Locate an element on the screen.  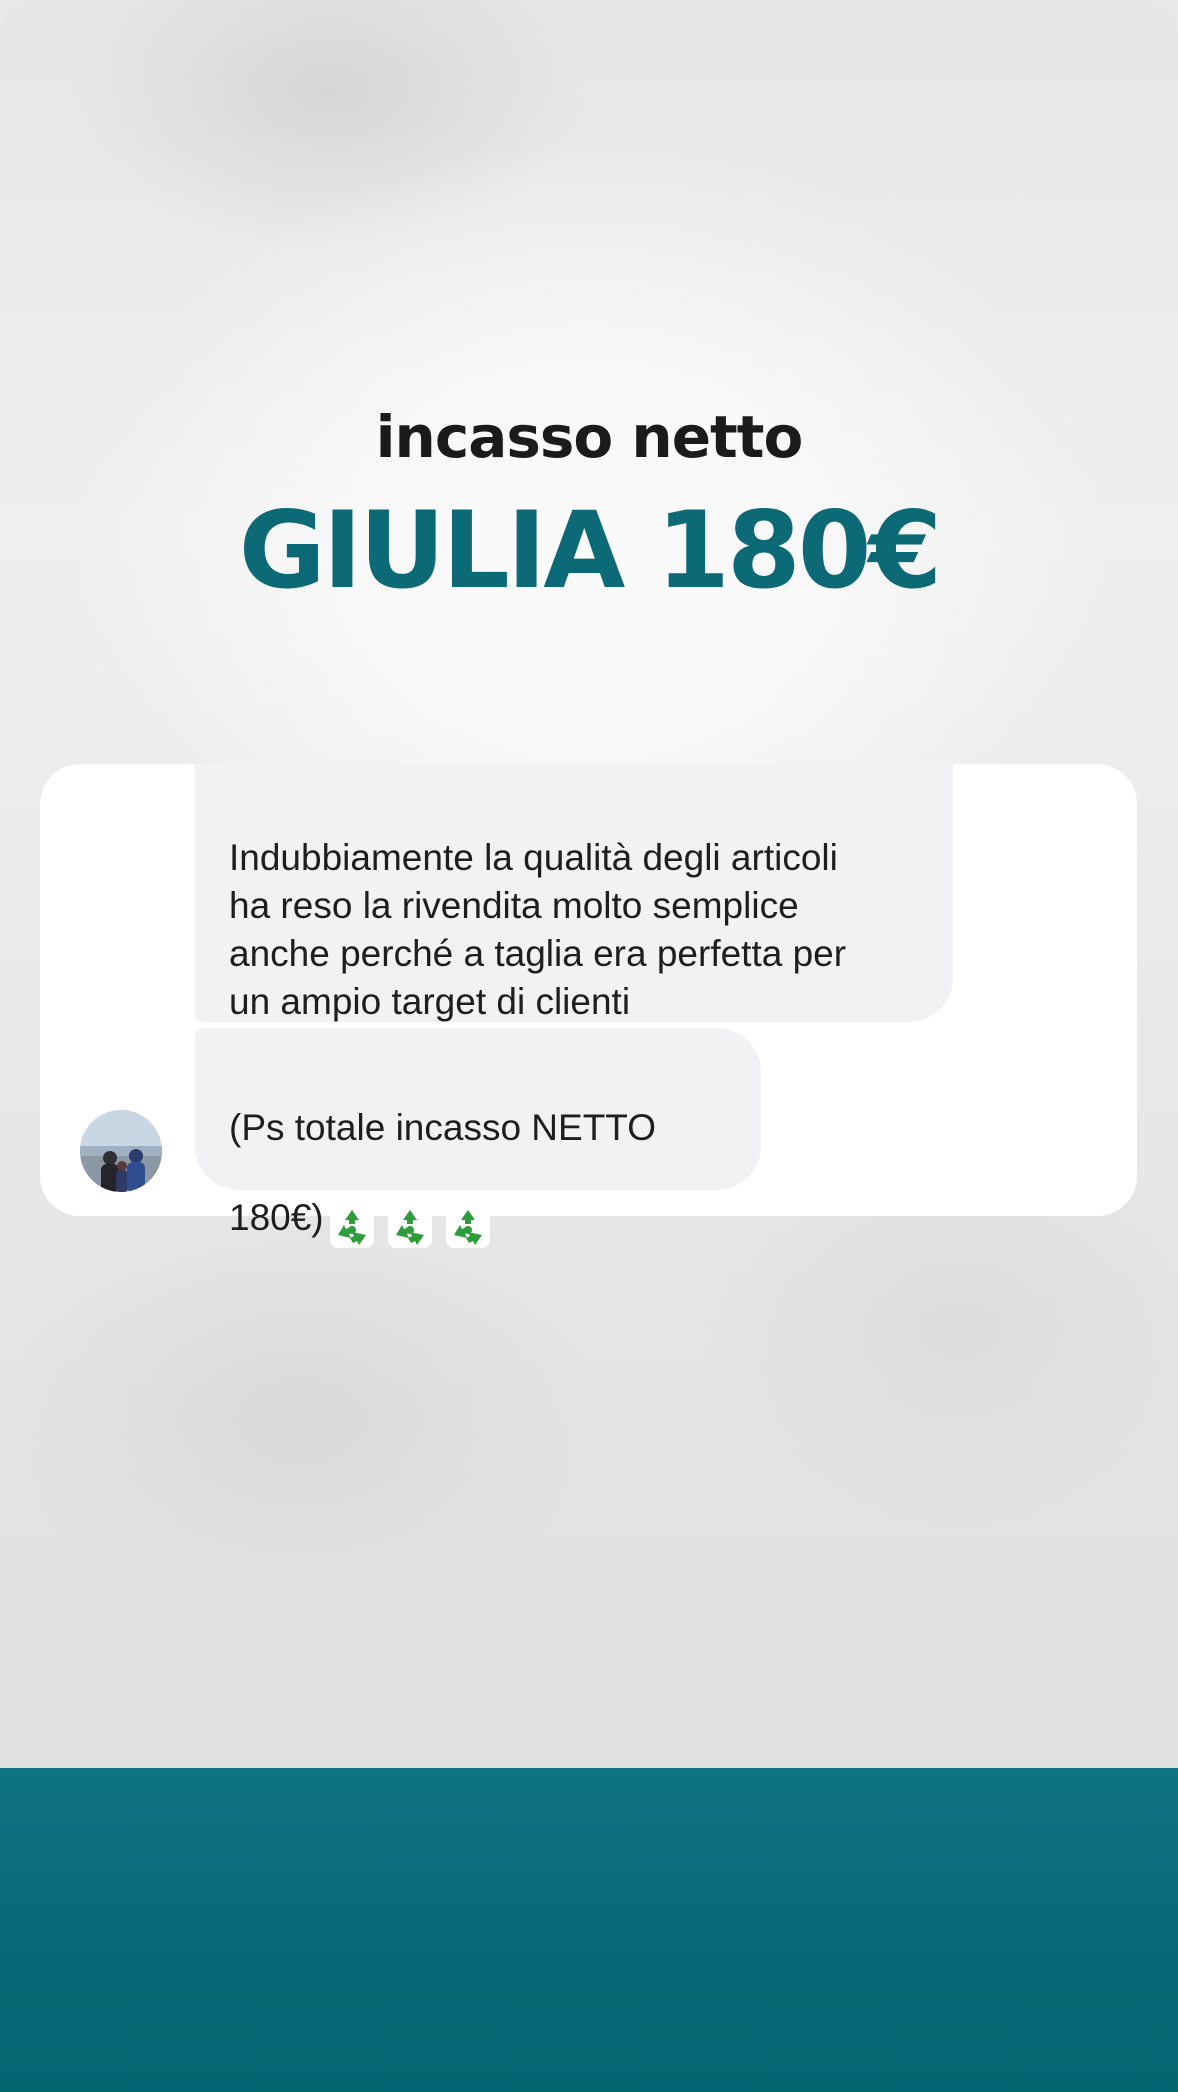
profile-photo-icon is located at coordinates (121, 1151).